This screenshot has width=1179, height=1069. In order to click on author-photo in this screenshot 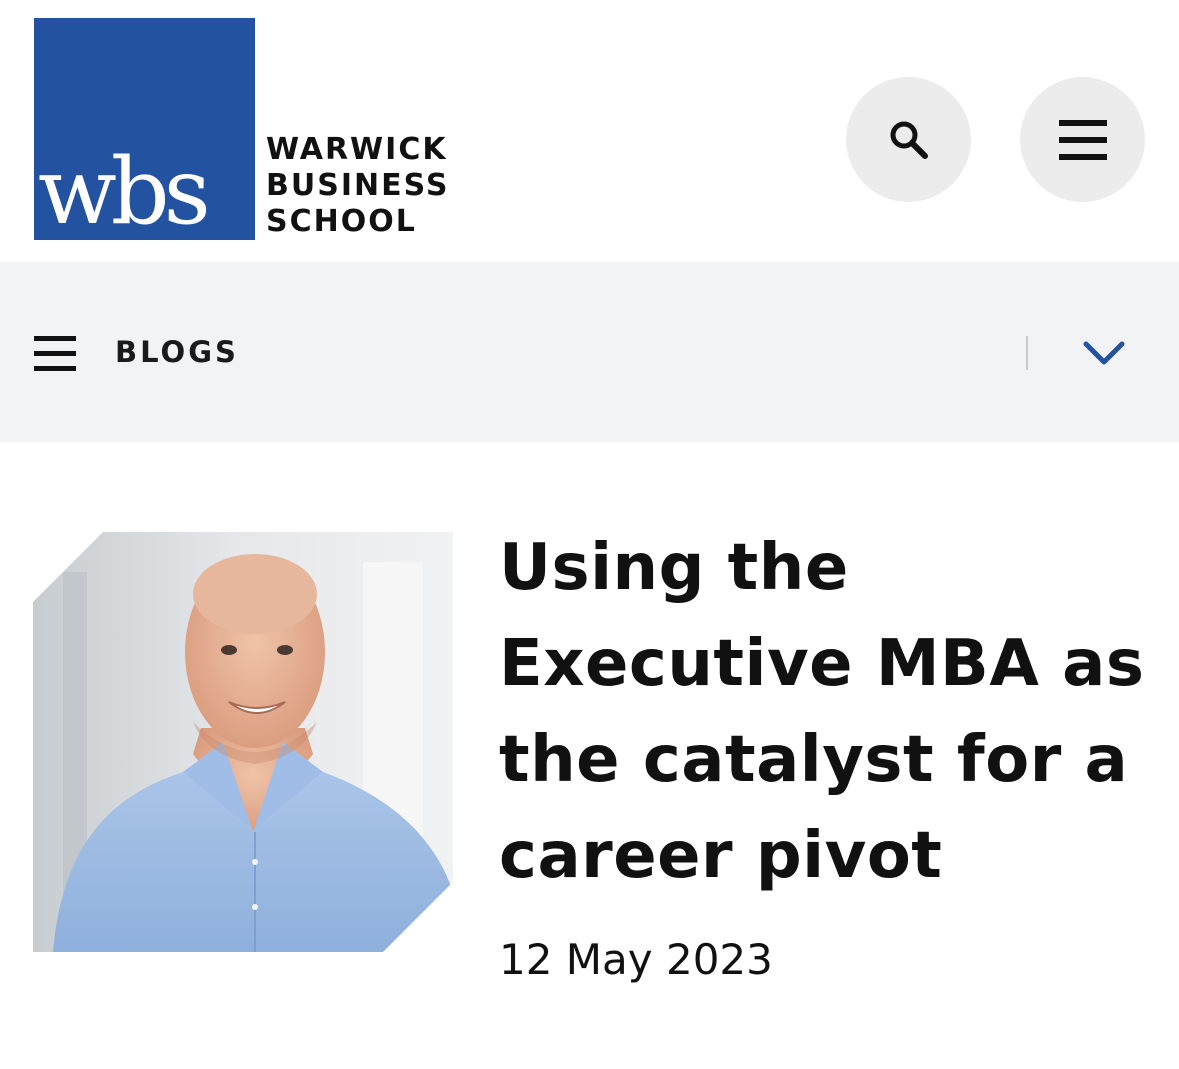, I will do `click(243, 742)`.